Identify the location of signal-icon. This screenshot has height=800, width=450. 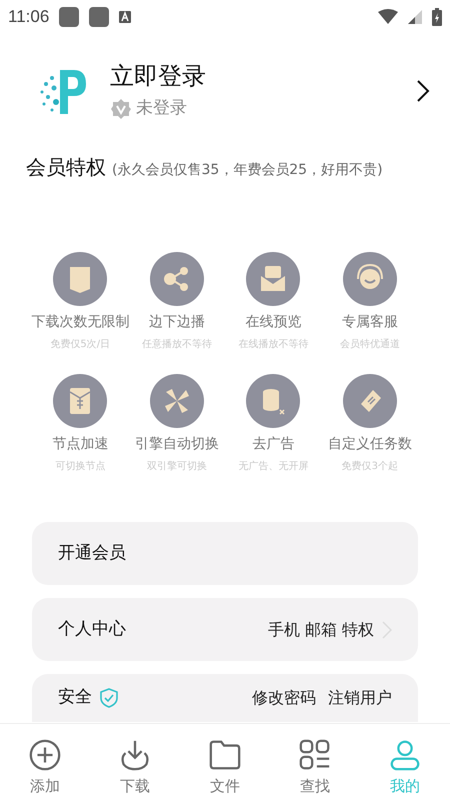
(415, 17).